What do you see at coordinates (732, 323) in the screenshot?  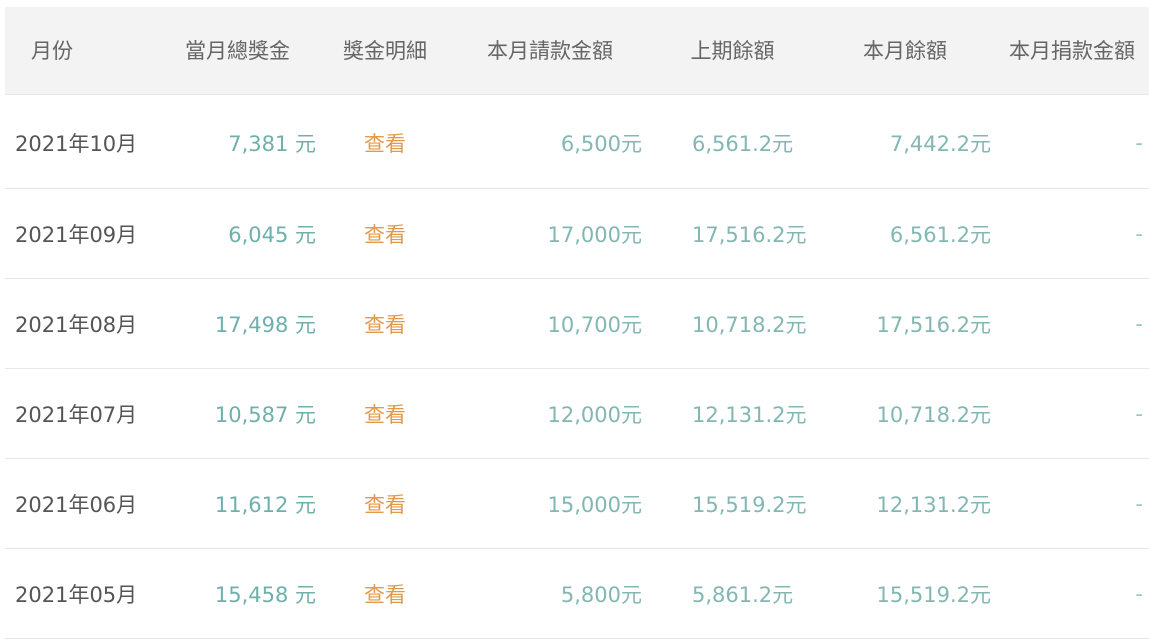 I see `cell-prev-balance: 10,718.2元` at bounding box center [732, 323].